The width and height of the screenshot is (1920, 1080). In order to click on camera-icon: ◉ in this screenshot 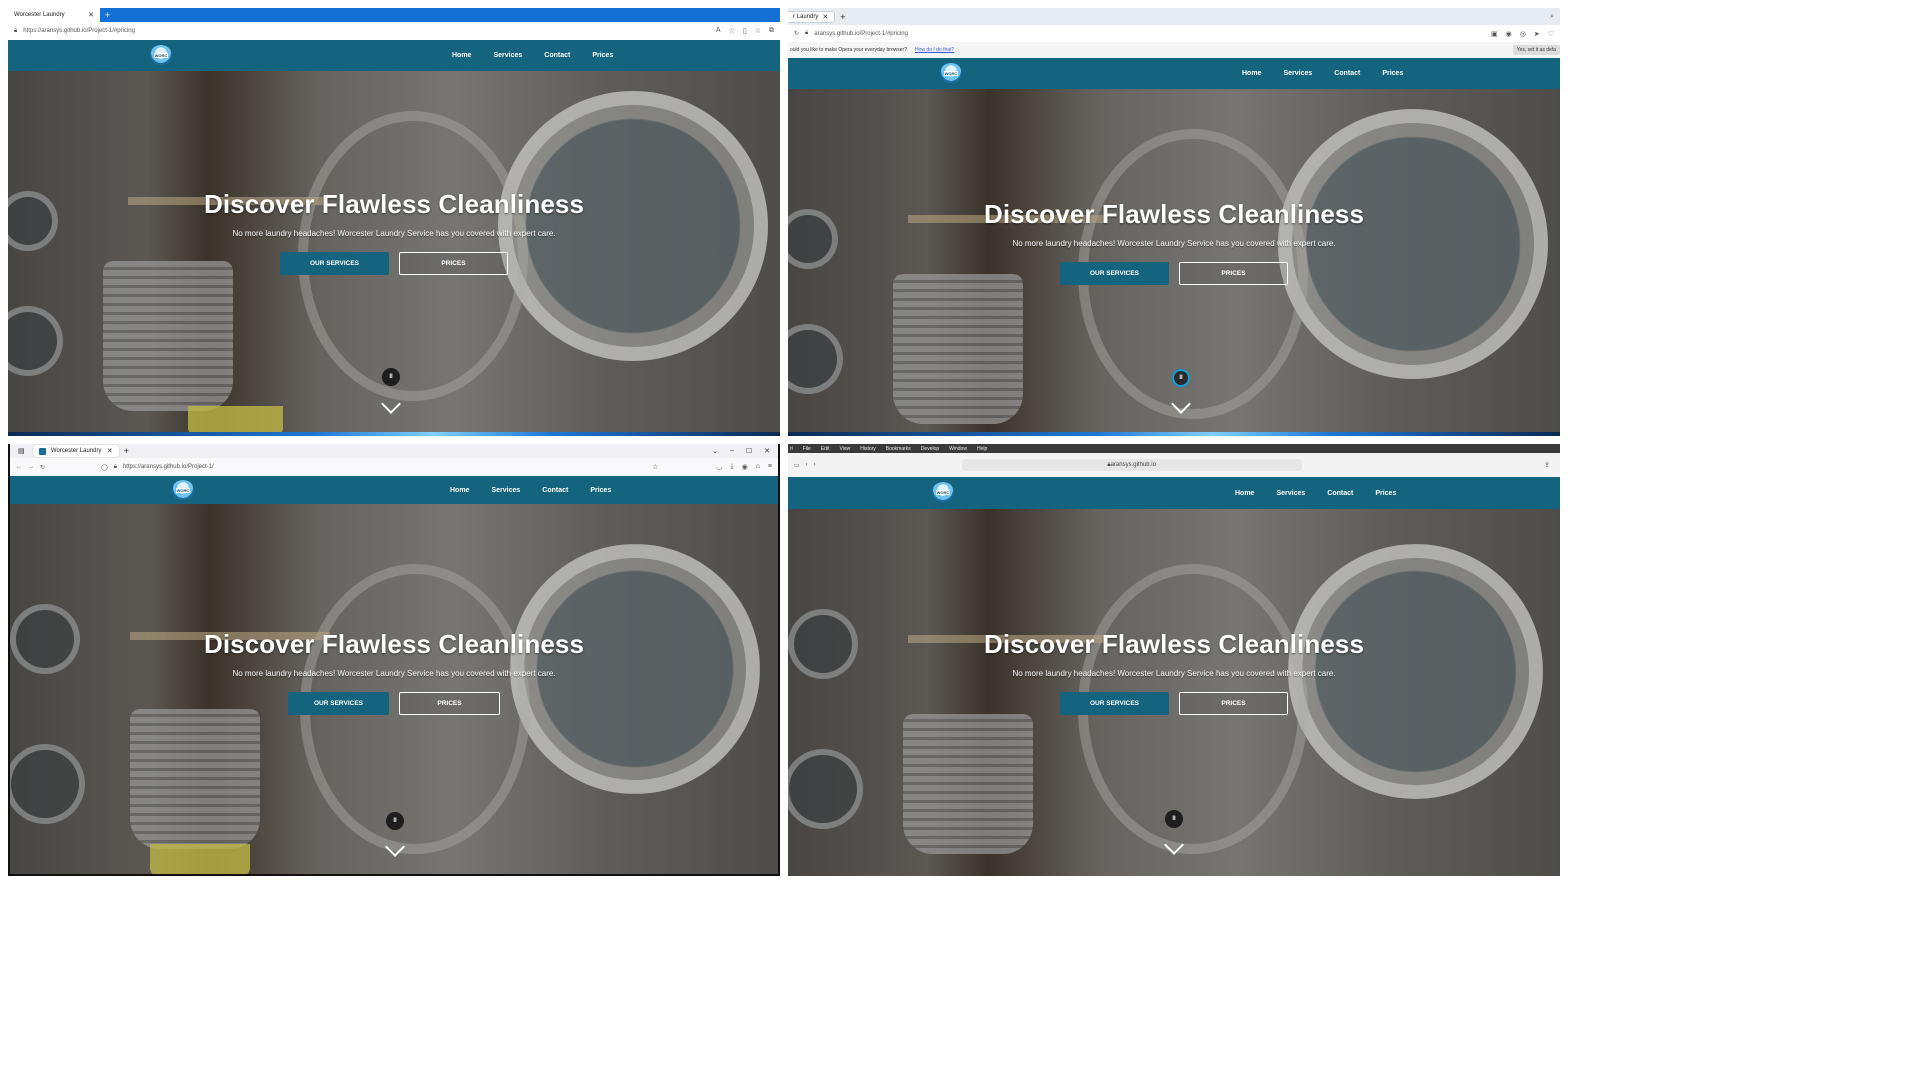, I will do `click(1509, 34)`.